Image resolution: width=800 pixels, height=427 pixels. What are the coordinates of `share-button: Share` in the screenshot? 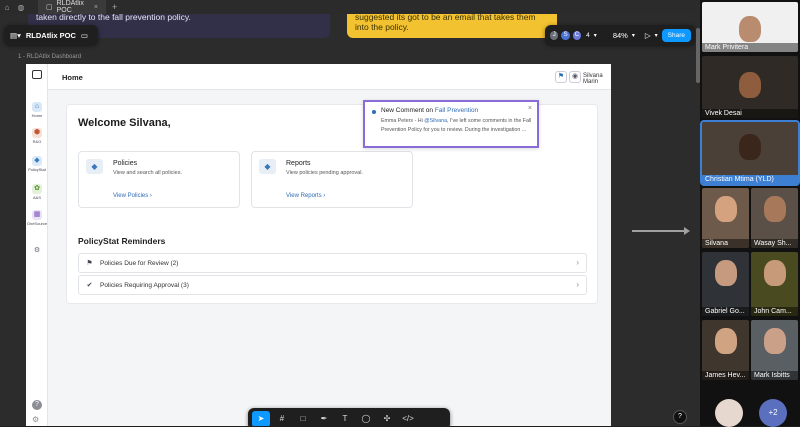 It's located at (676, 35).